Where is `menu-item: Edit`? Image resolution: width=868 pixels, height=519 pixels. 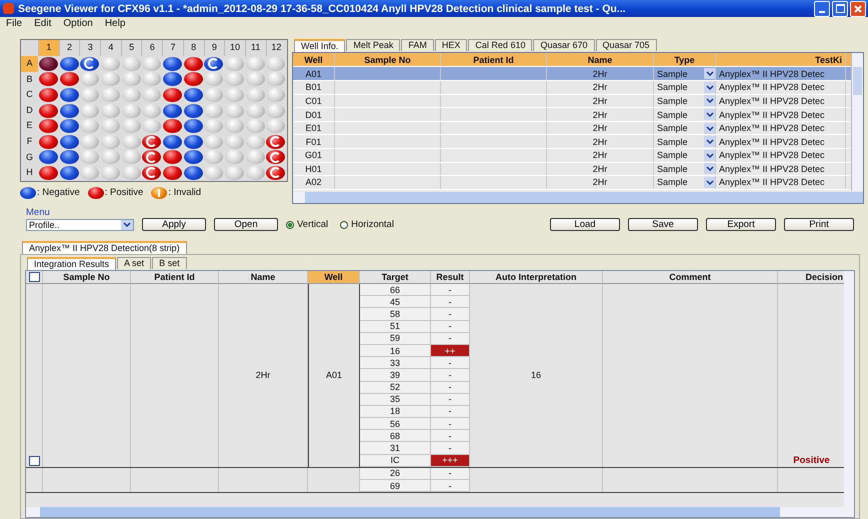 menu-item: Edit is located at coordinates (43, 23).